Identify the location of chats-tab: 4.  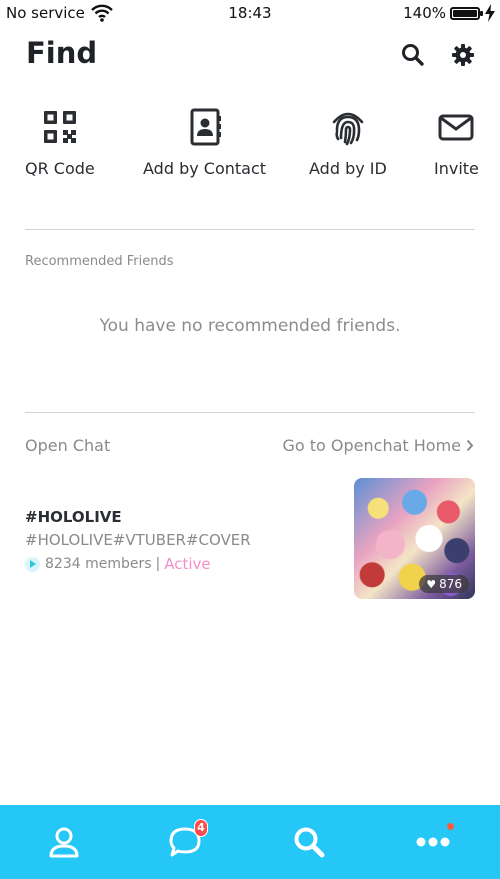
(188, 839).